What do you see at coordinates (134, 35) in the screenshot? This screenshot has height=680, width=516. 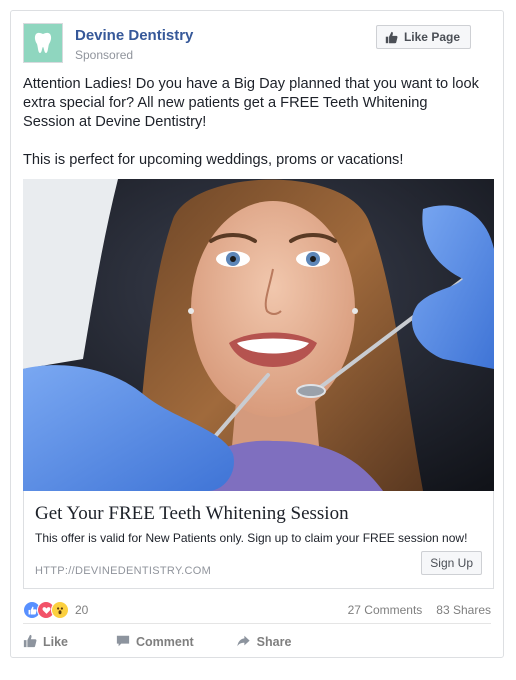 I see `page-name-link: Devine Dentistry` at bounding box center [134, 35].